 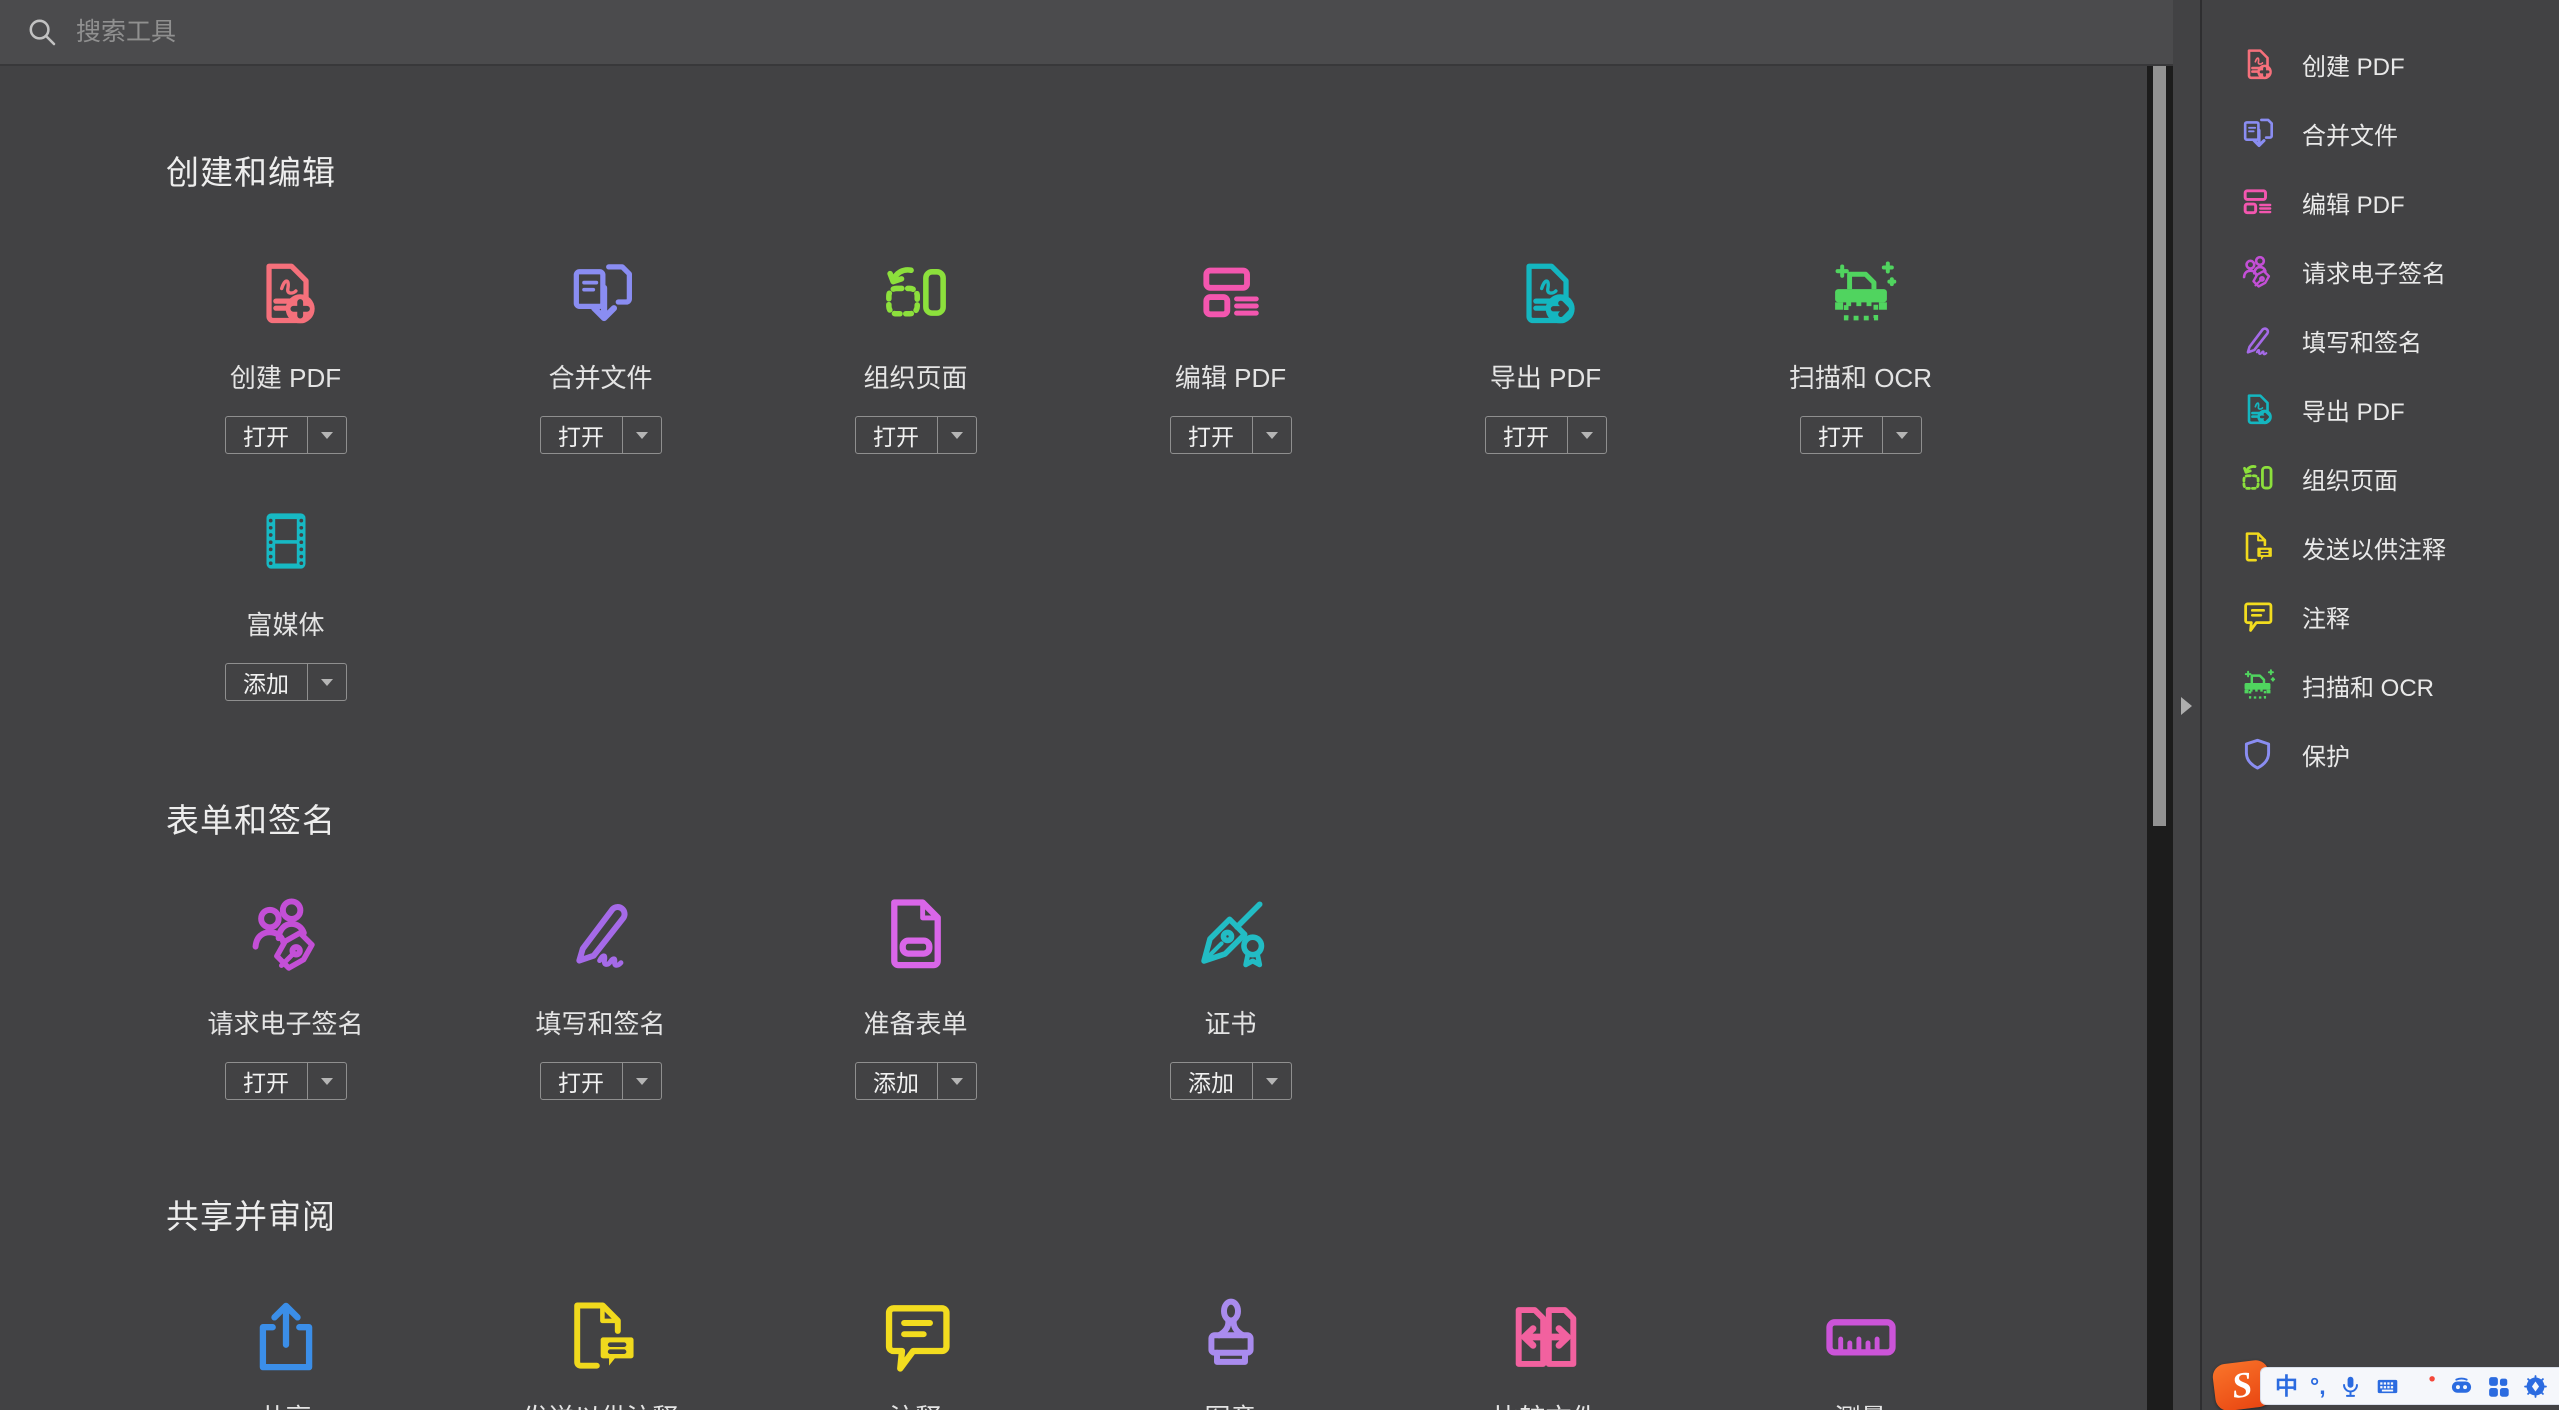 What do you see at coordinates (2326, 619) in the screenshot?
I see `sidebar-item-label: 注释` at bounding box center [2326, 619].